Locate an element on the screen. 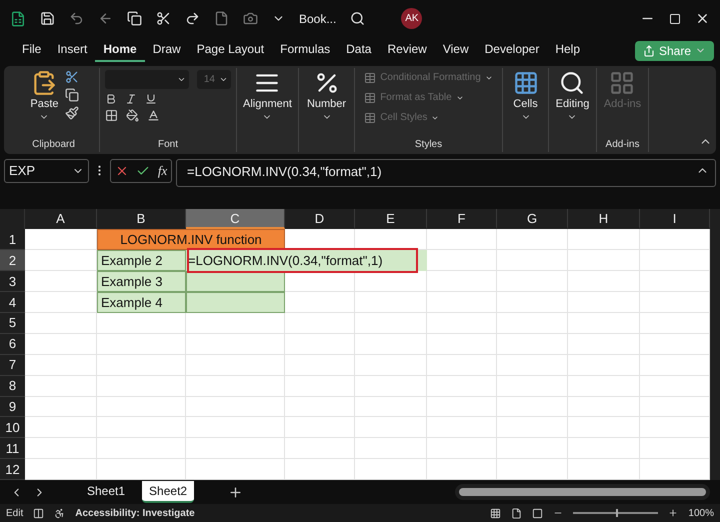  column-header: I is located at coordinates (675, 219).